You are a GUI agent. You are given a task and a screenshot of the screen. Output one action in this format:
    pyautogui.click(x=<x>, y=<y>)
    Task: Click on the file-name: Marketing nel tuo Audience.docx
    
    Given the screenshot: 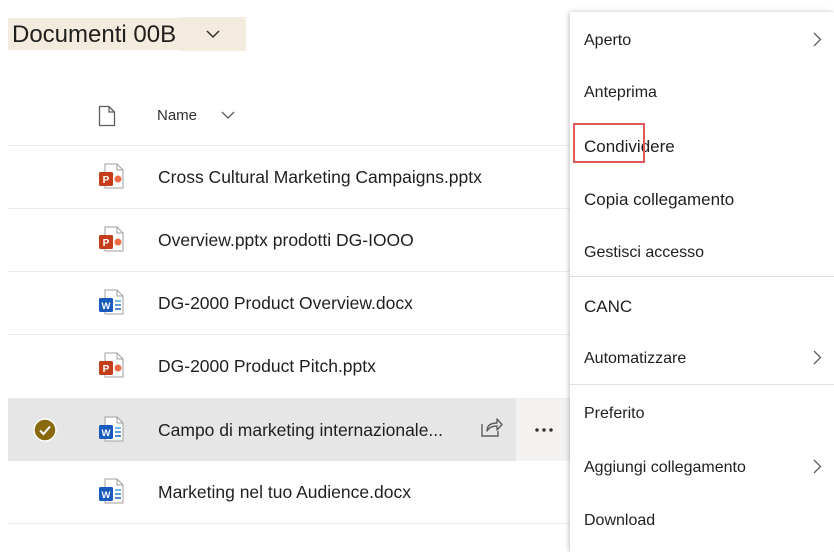 What is the action you would take?
    pyautogui.click(x=284, y=492)
    